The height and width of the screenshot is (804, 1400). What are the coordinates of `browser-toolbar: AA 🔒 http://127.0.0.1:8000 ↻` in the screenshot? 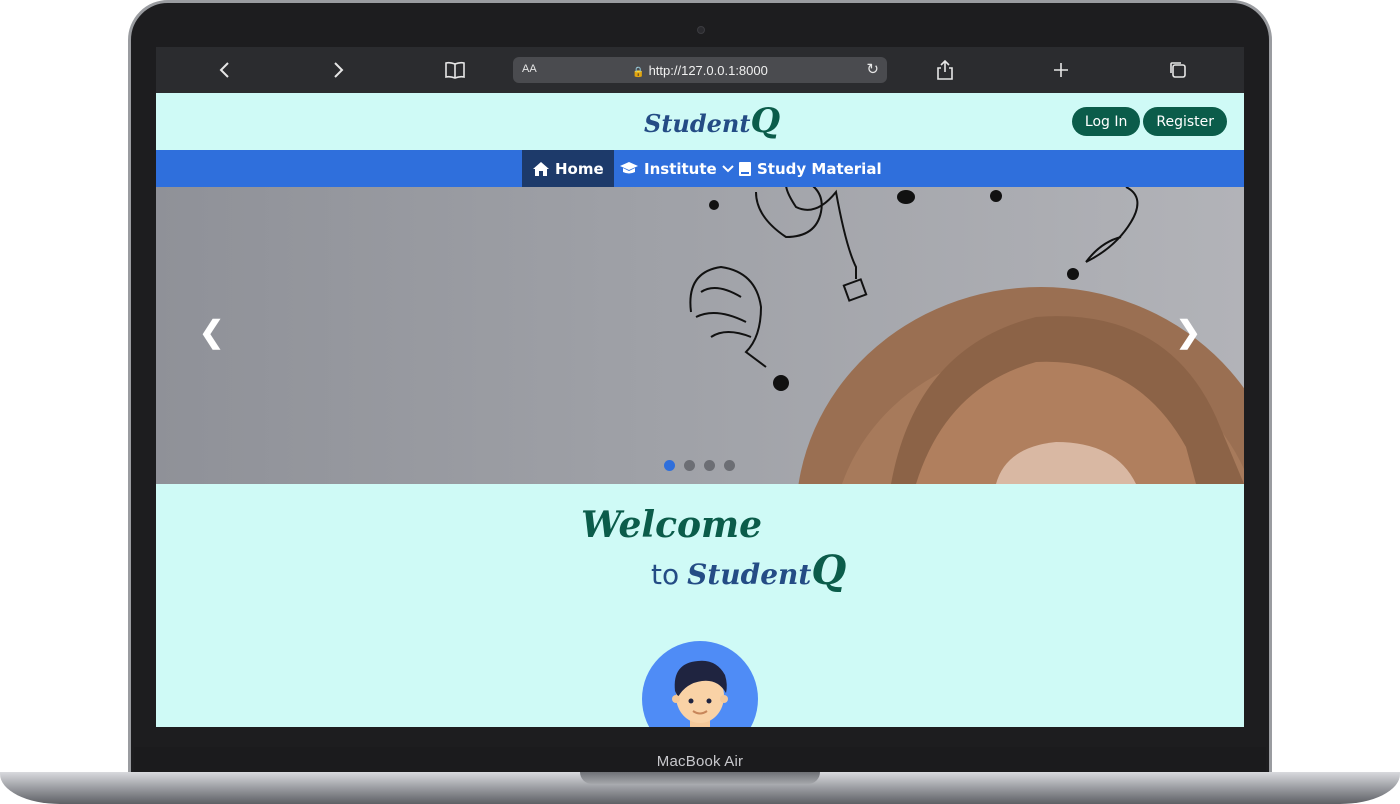 It's located at (700, 70).